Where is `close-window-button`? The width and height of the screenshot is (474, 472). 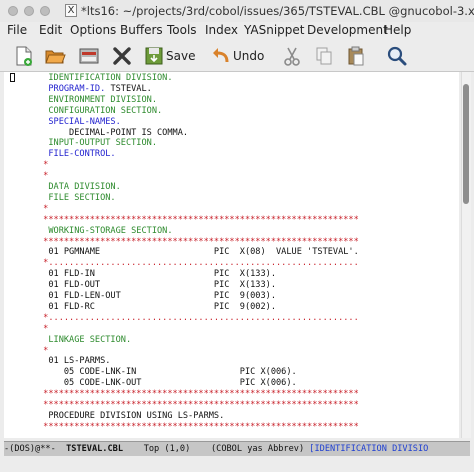 close-window-button is located at coordinates (13, 11).